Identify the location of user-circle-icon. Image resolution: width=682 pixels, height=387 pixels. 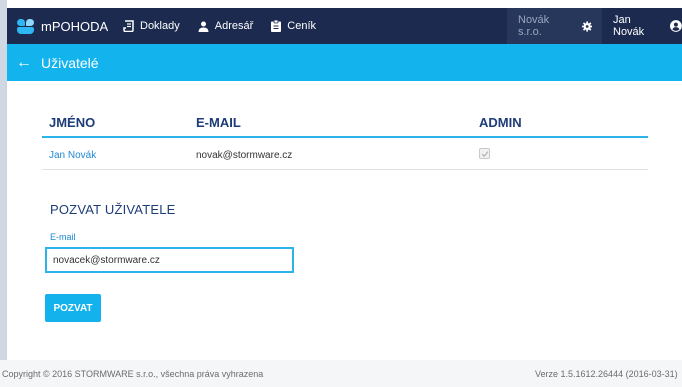
(676, 26).